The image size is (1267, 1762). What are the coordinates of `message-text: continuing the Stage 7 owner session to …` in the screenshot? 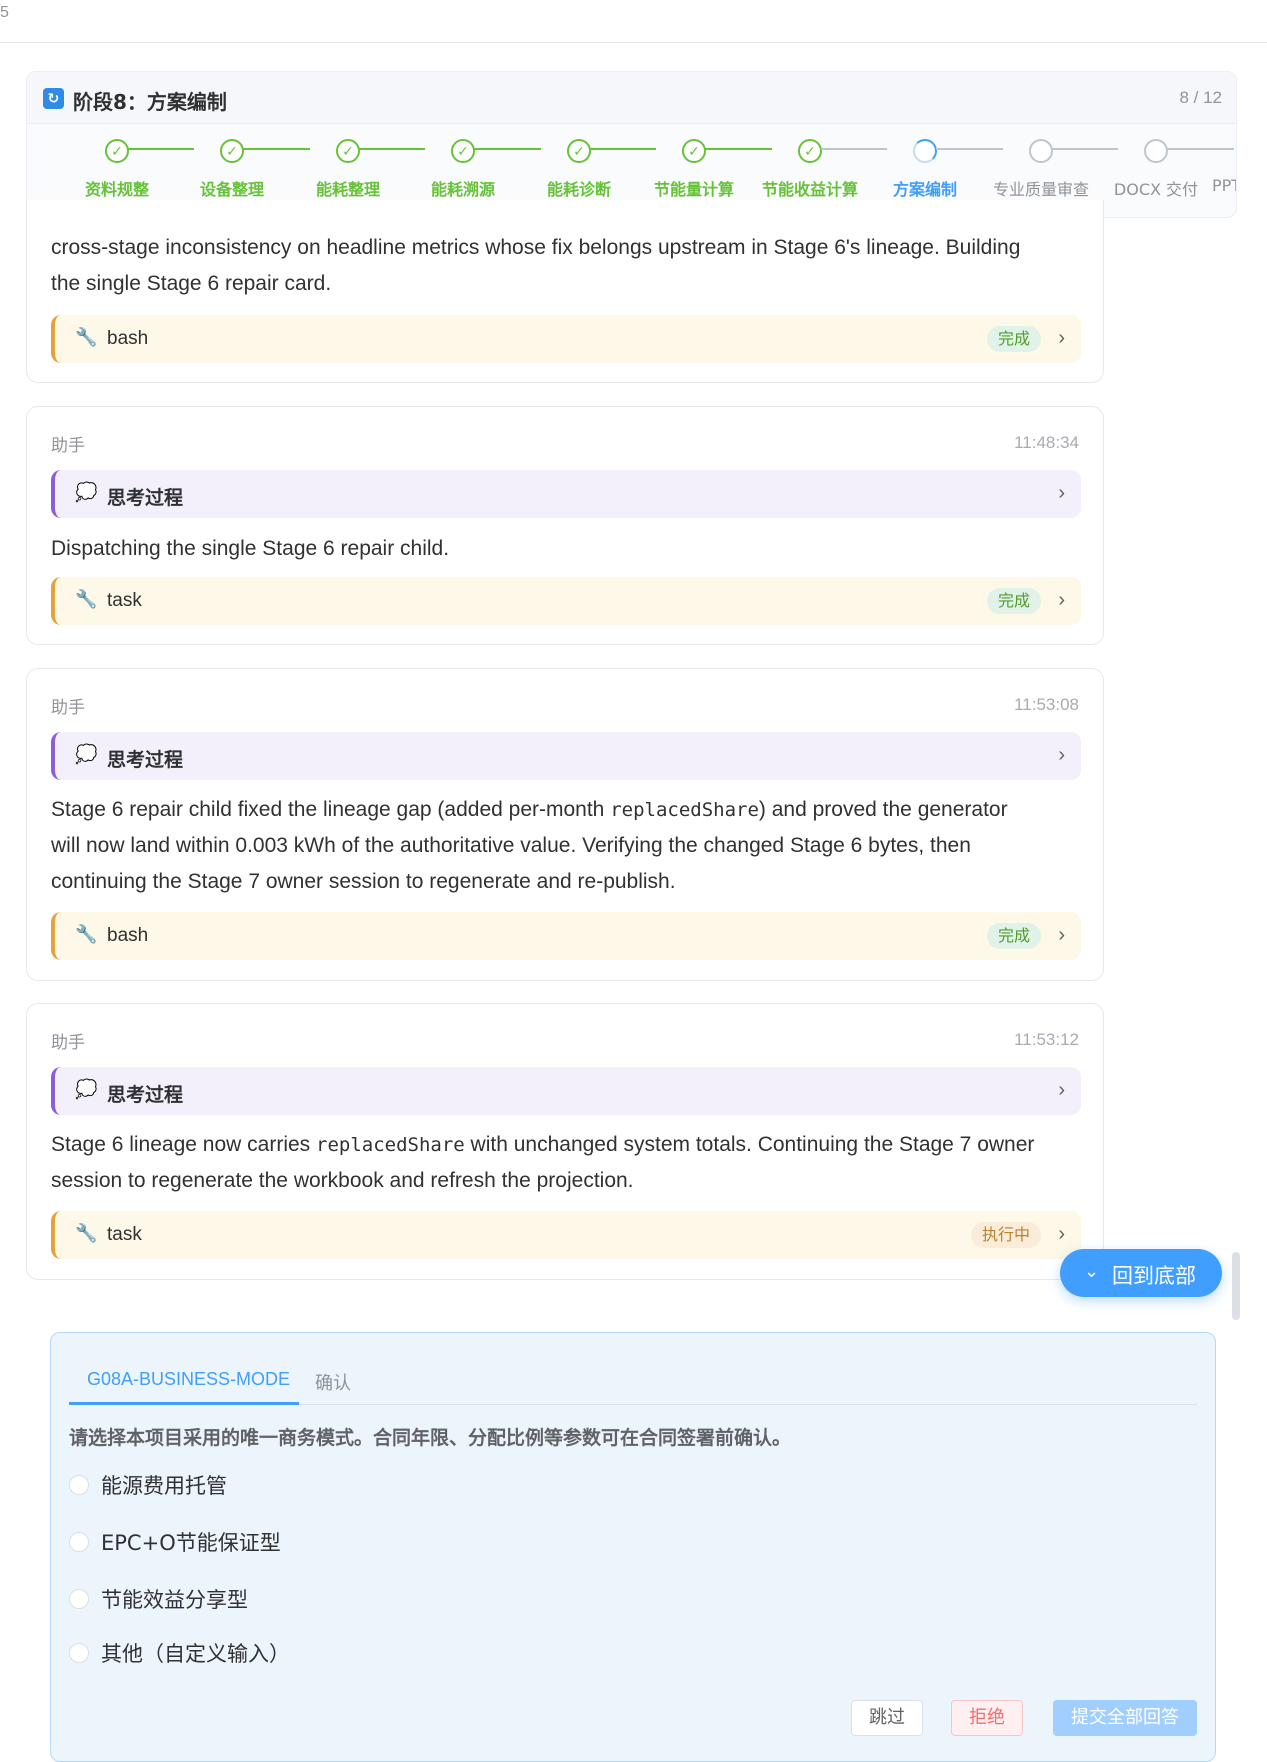 It's located at (363, 881).